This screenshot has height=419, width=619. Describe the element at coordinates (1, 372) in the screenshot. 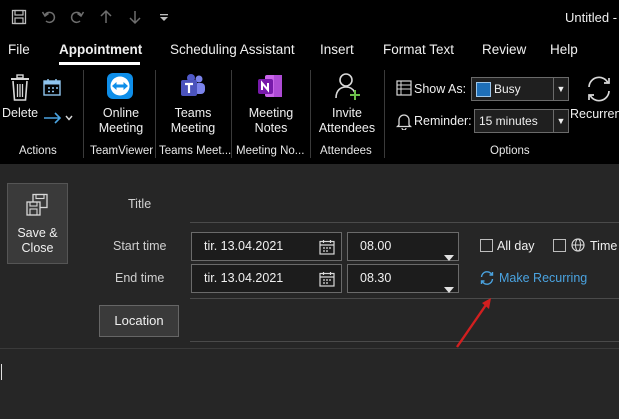

I see `text-cursor` at that location.